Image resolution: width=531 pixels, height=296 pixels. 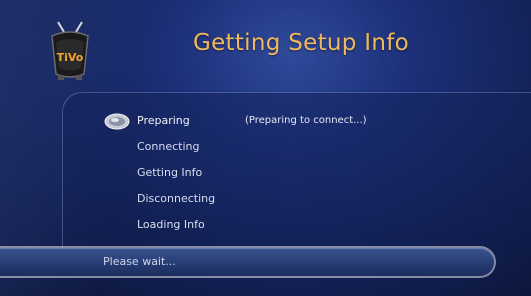 I want to click on step-disconnecting: Disconnecting, so click(x=176, y=198).